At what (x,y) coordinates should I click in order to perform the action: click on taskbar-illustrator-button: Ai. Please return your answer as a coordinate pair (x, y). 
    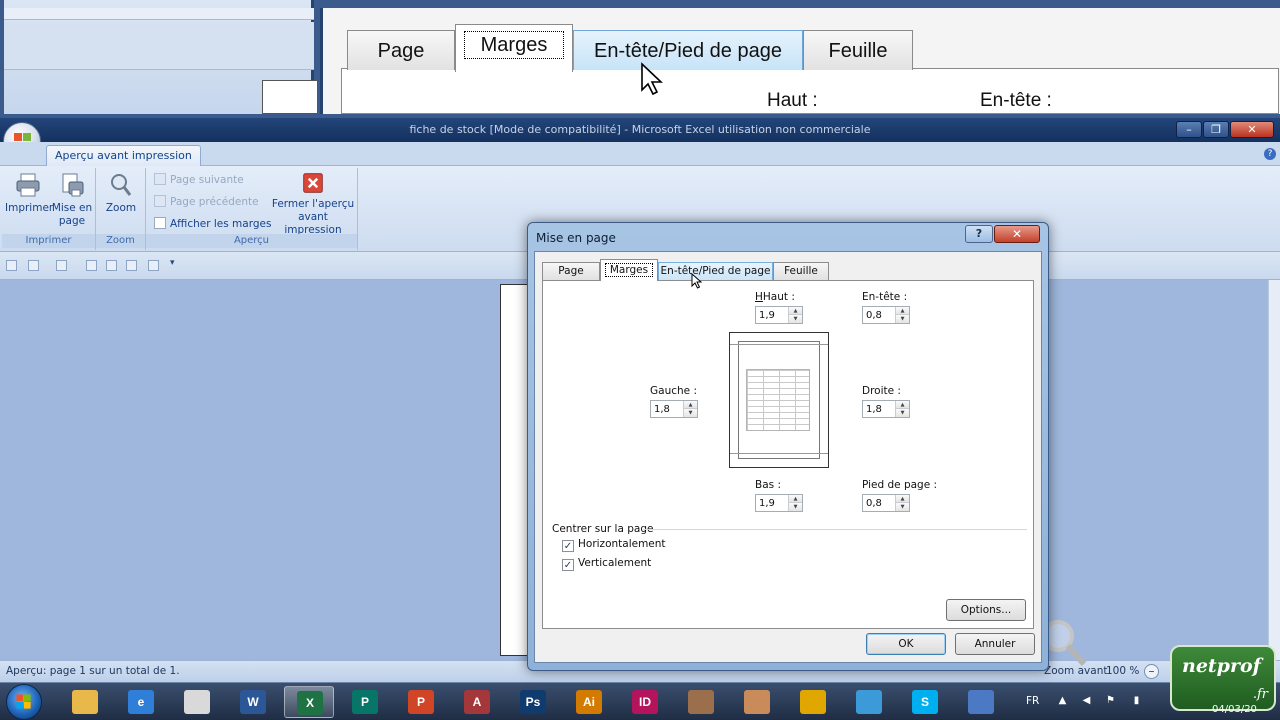
    Looking at the image, I should click on (589, 702).